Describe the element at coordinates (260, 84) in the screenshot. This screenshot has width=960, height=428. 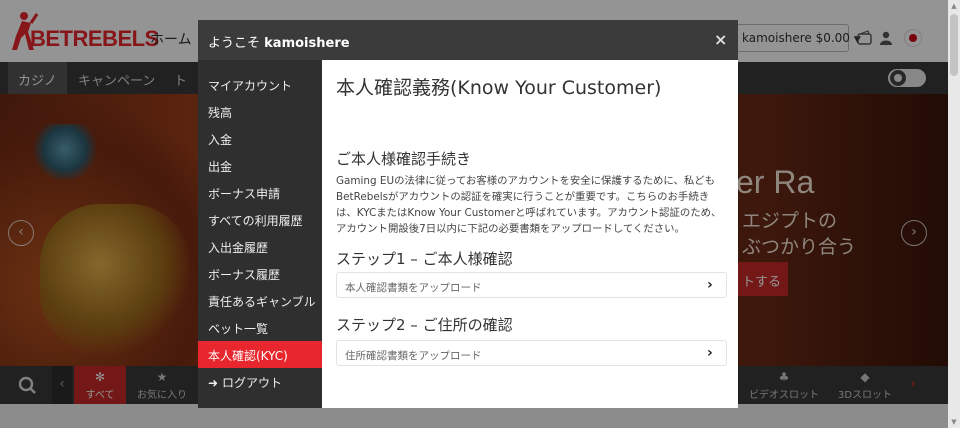
I see `menu-item-my-account: マイアカウント` at that location.